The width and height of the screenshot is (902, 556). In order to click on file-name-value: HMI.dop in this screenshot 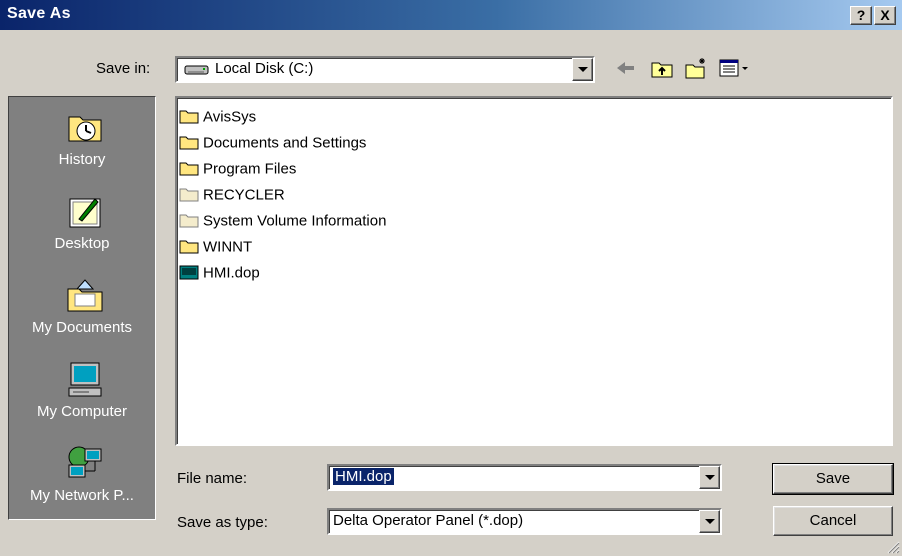, I will do `click(363, 476)`.